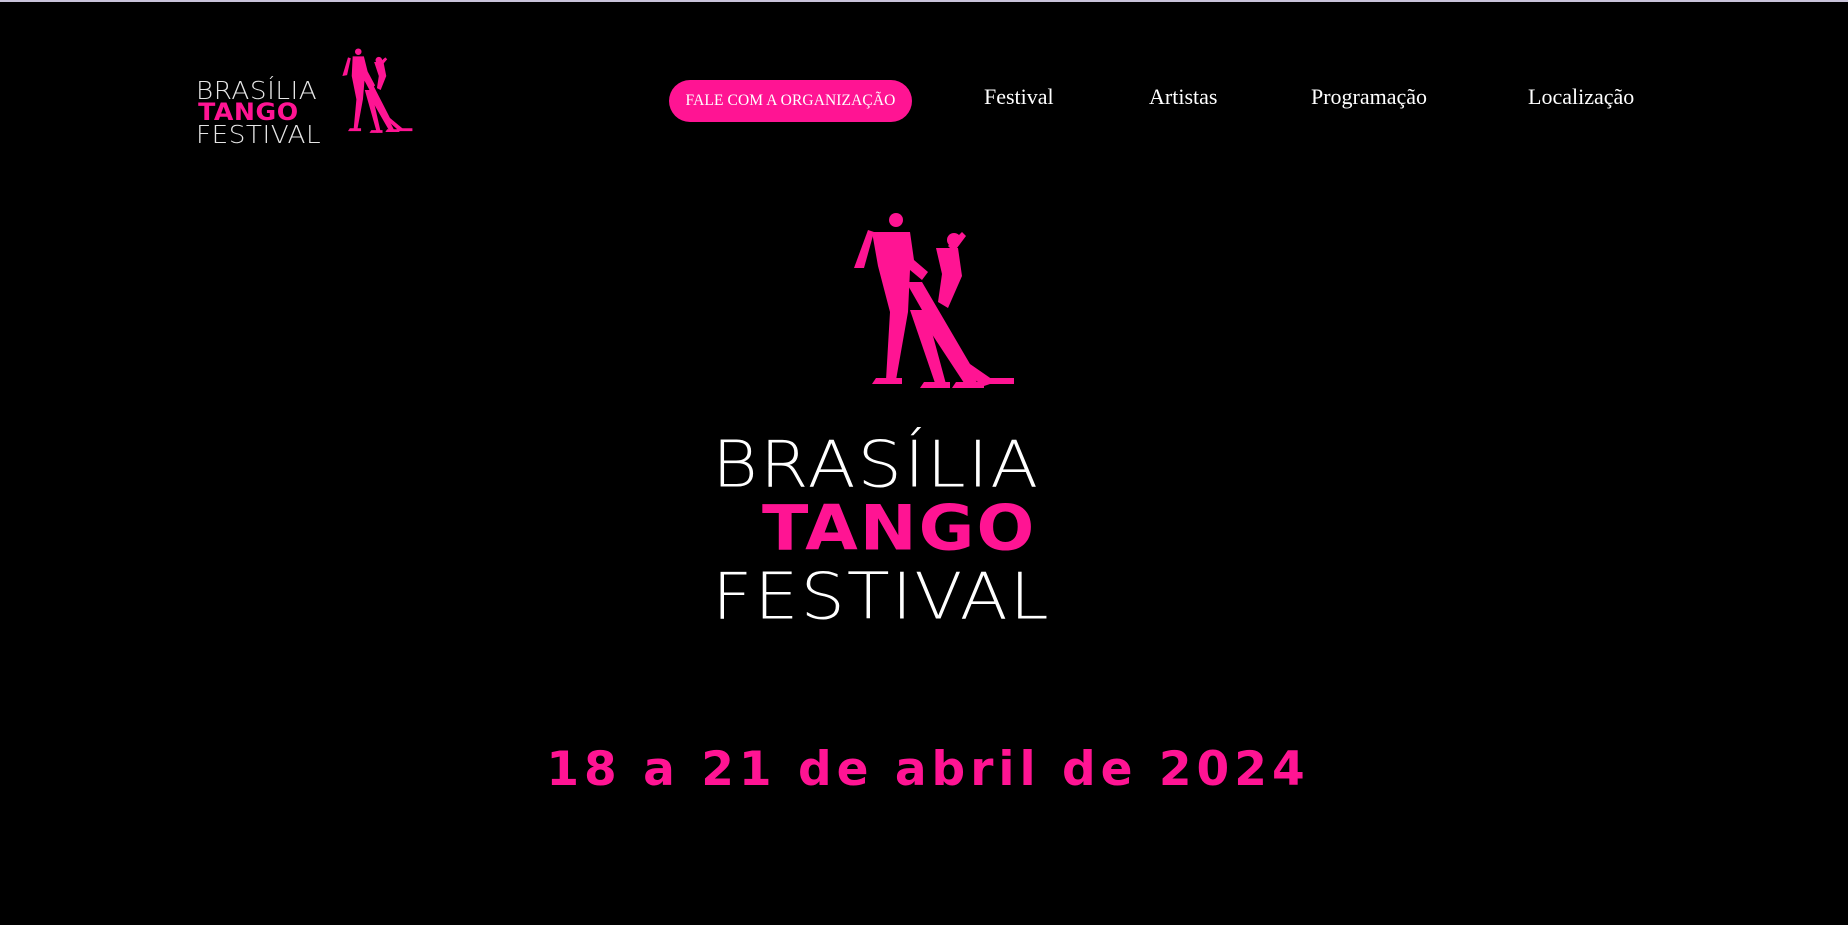 This screenshot has height=925, width=1848. What do you see at coordinates (899, 529) in the screenshot?
I see `hero-wordmark-tango: TANGO` at bounding box center [899, 529].